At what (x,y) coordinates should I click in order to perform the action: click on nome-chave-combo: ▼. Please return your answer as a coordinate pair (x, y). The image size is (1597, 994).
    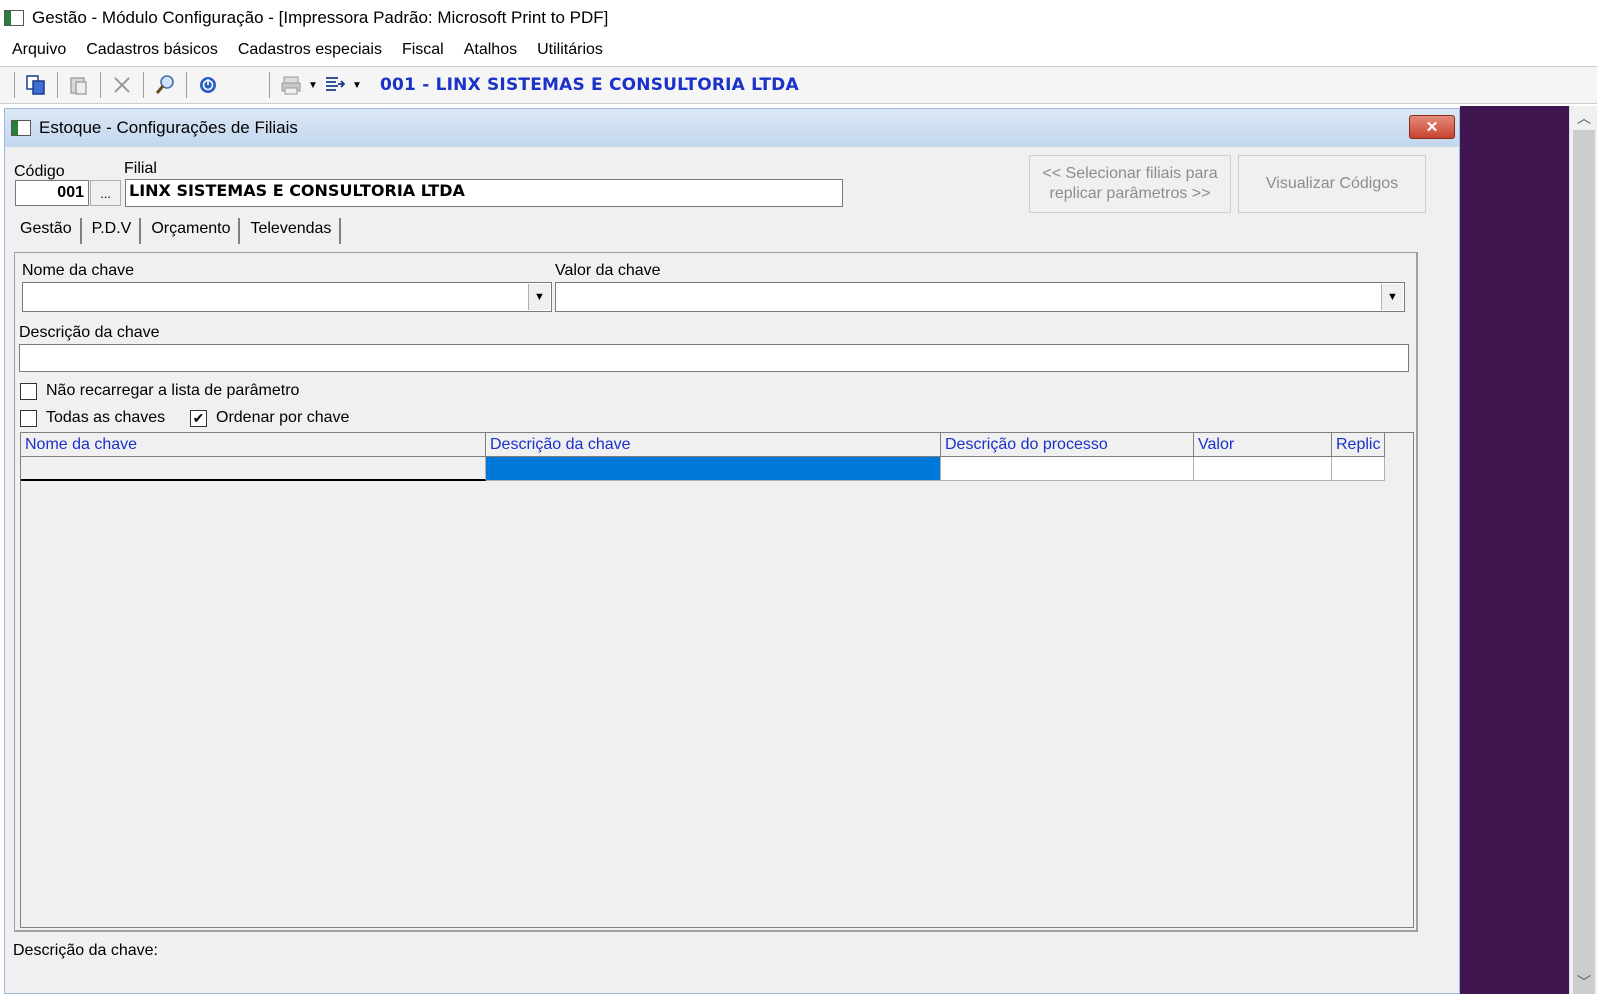
    Looking at the image, I should click on (287, 297).